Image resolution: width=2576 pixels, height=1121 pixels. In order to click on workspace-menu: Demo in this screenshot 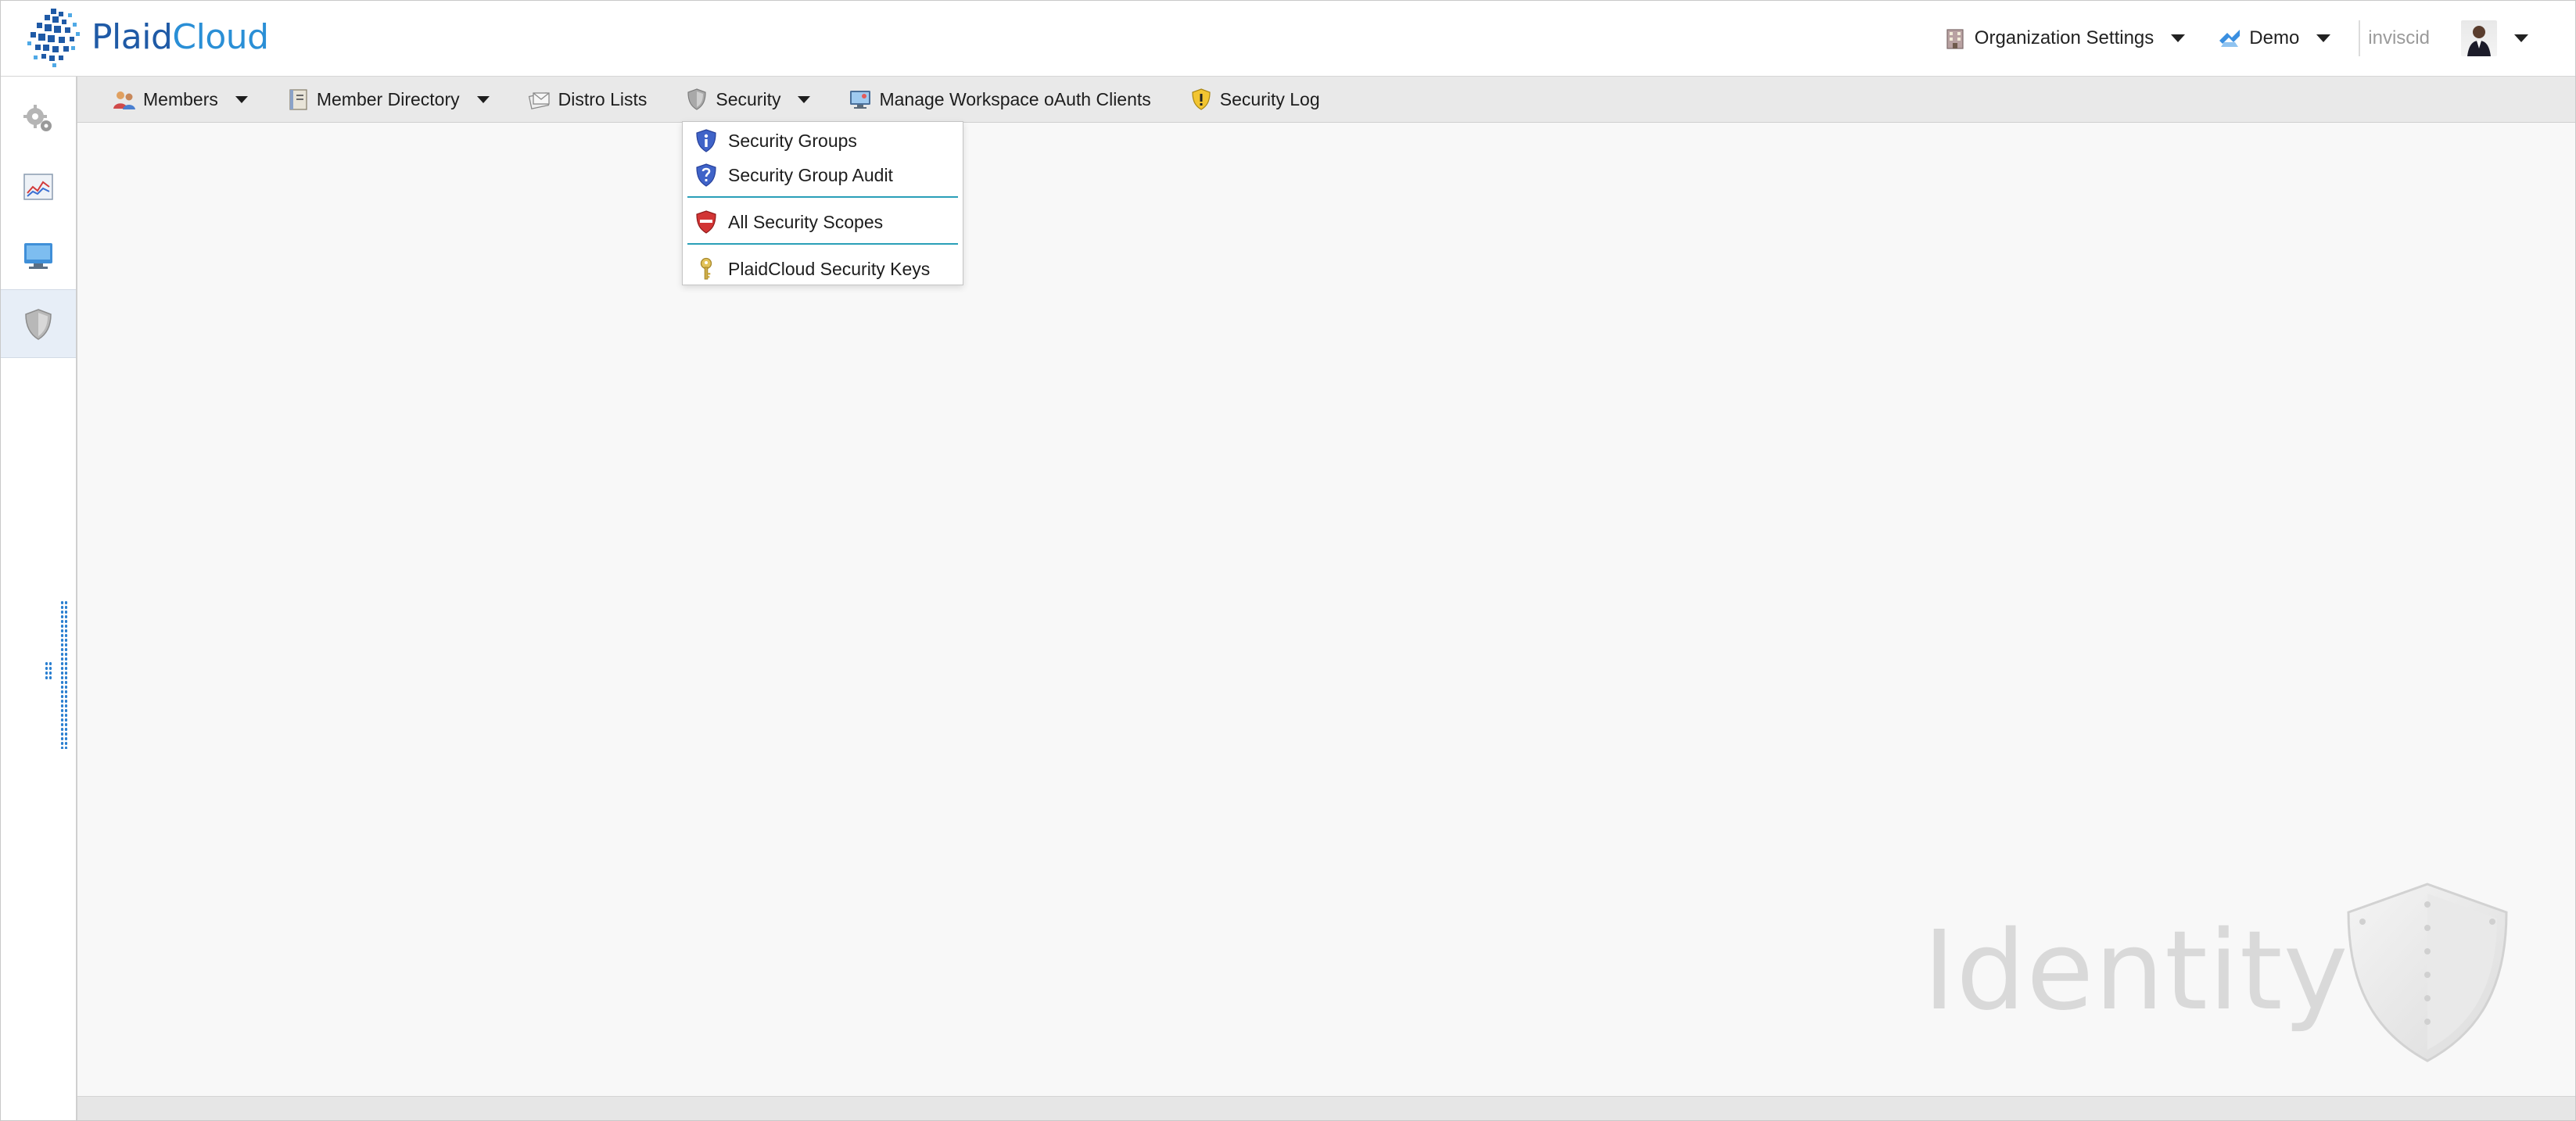, I will do `click(2273, 38)`.